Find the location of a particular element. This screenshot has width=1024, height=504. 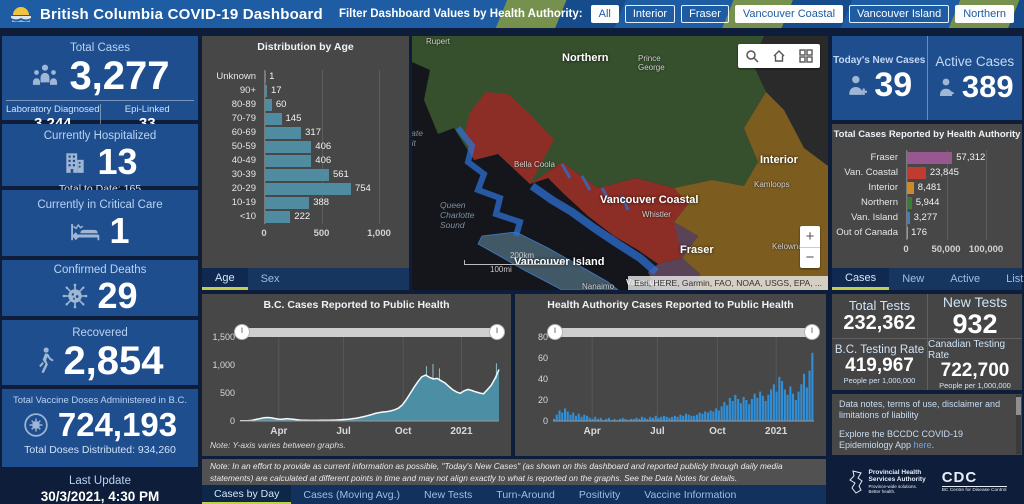

critical-care-panel: Currently in Critical Care 1 is located at coordinates (100, 223).